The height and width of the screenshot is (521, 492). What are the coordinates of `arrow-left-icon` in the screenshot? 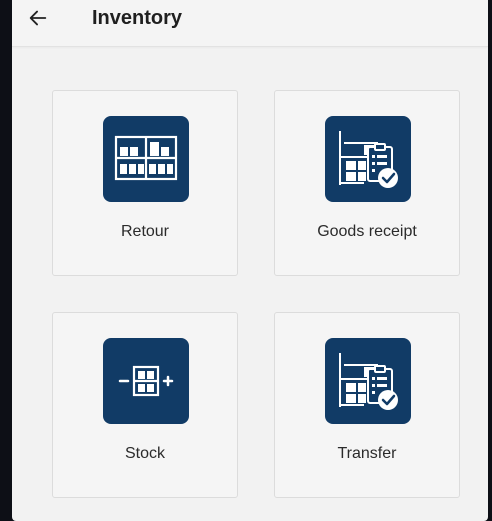 It's located at (38, 18).